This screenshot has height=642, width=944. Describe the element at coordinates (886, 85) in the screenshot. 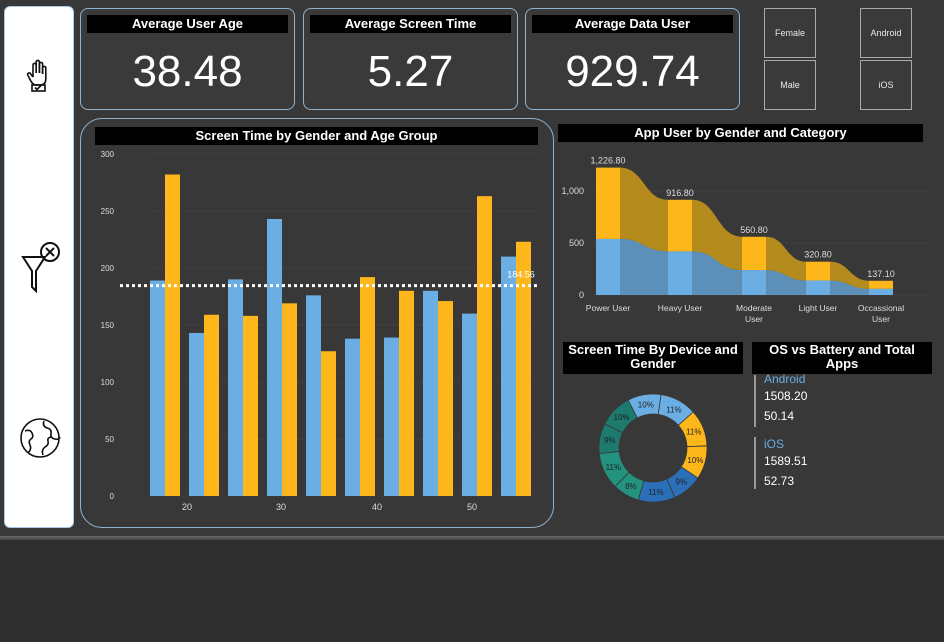

I see `slicer-ios-button: iOS` at that location.